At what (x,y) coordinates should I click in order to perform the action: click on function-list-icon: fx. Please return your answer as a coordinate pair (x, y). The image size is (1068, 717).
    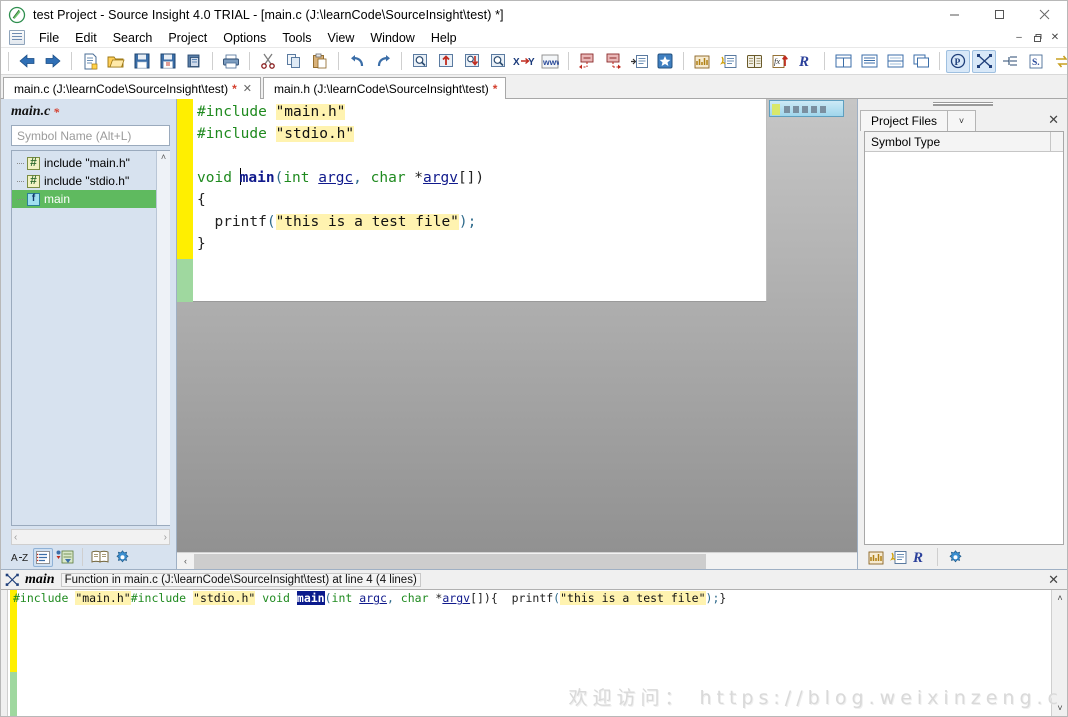
    Looking at the image, I should click on (780, 61).